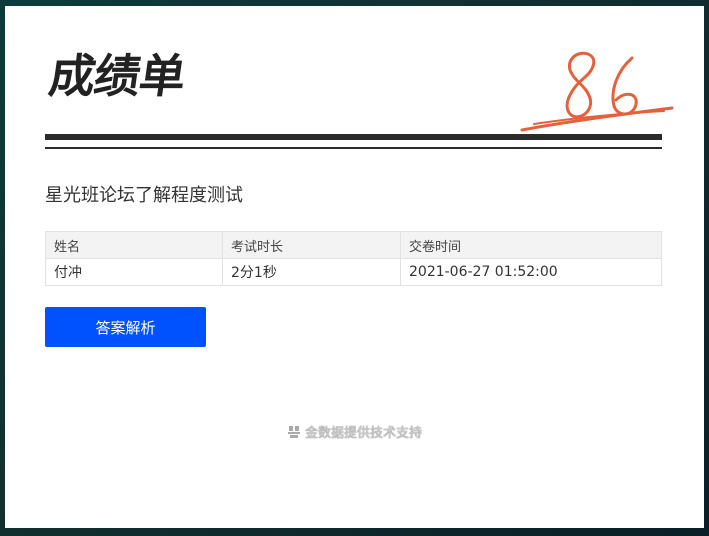 The width and height of the screenshot is (709, 536). What do you see at coordinates (134, 272) in the screenshot?
I see `cell-name: 付冲` at bounding box center [134, 272].